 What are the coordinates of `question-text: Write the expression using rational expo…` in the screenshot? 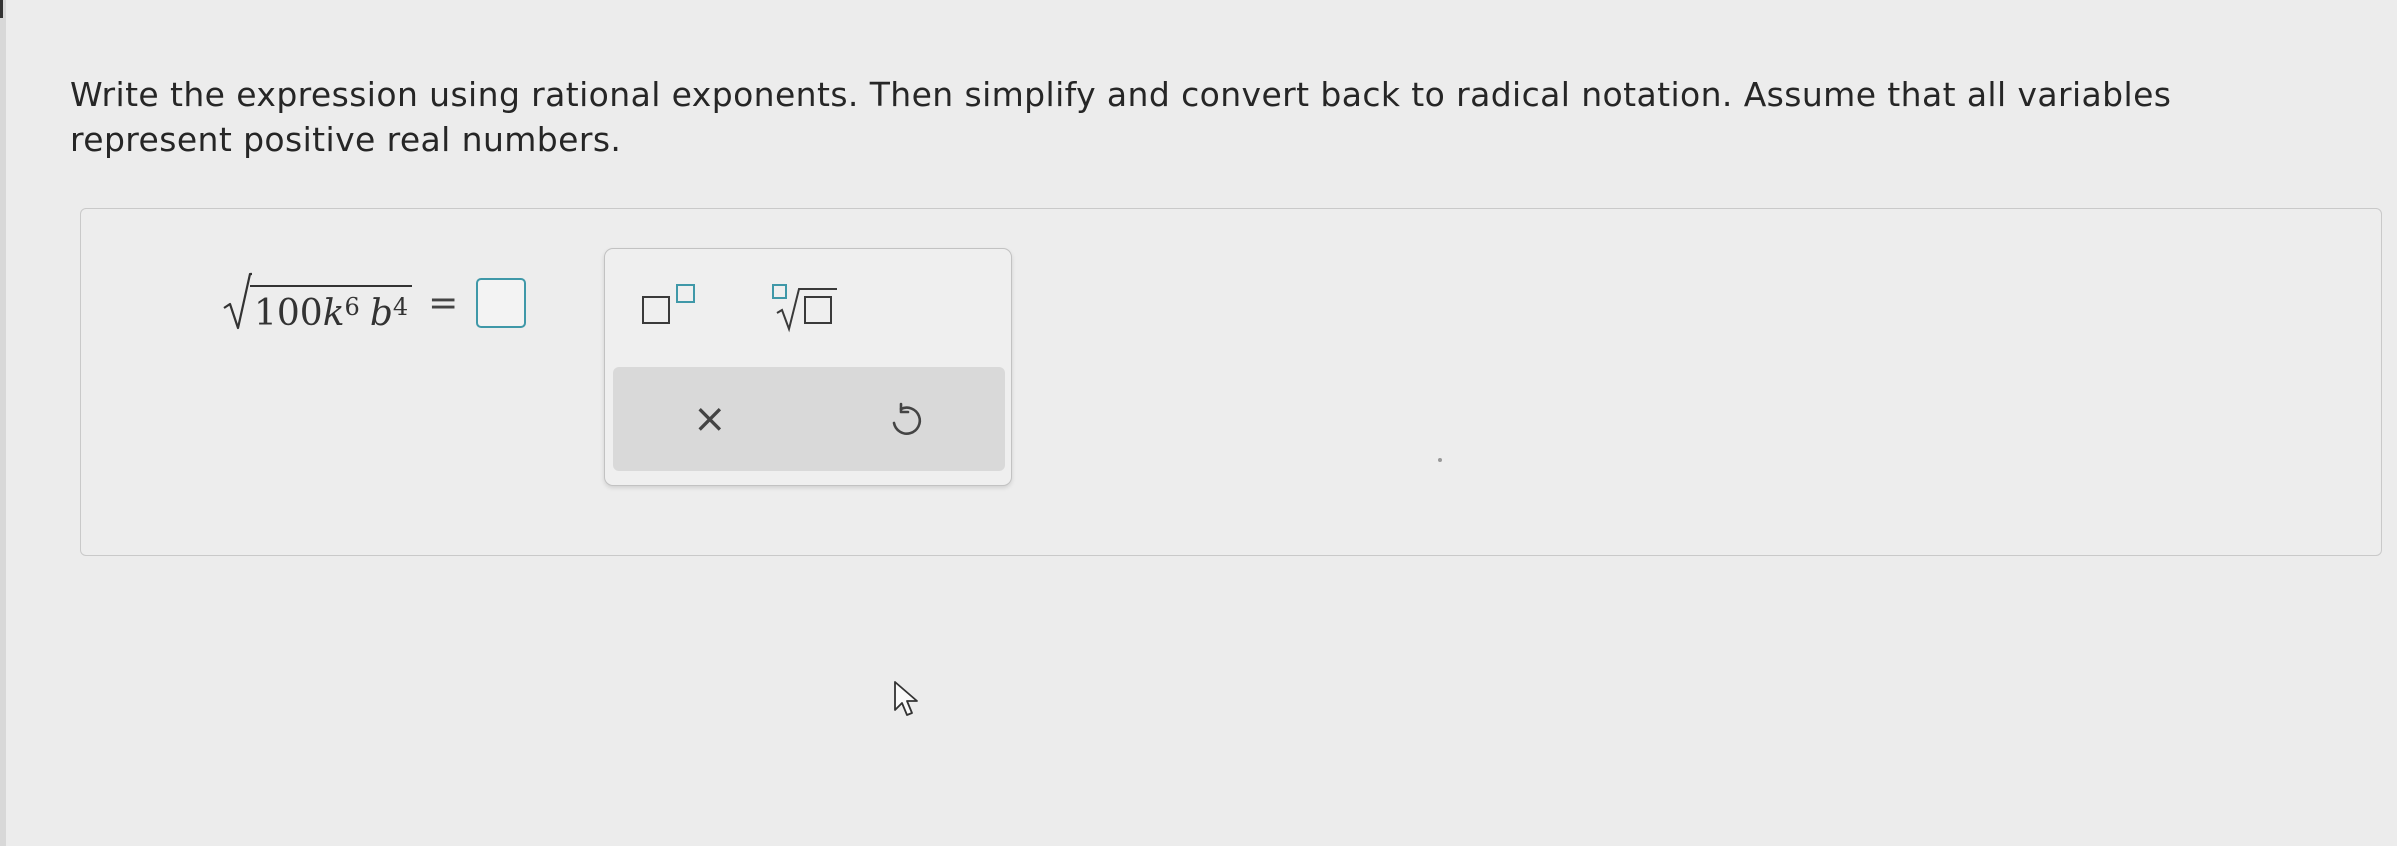 It's located at (1121, 117).